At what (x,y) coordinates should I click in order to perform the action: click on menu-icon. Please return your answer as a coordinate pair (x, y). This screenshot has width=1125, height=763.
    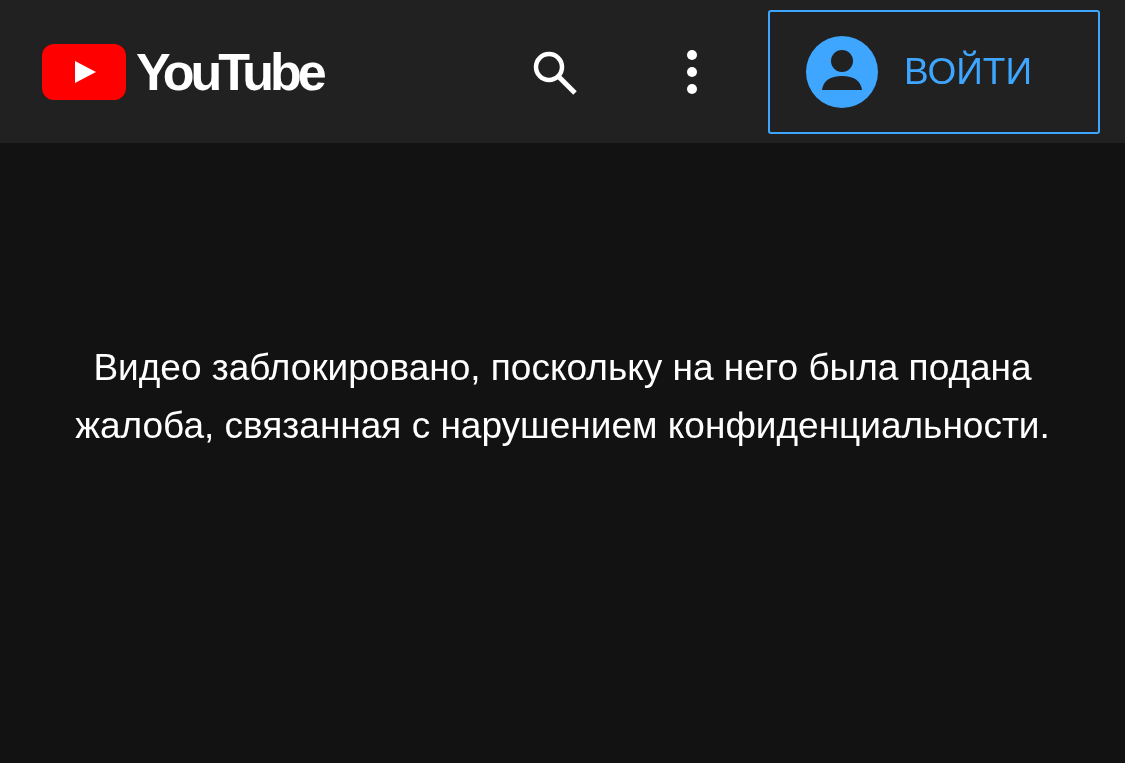
    Looking at the image, I should click on (692, 71).